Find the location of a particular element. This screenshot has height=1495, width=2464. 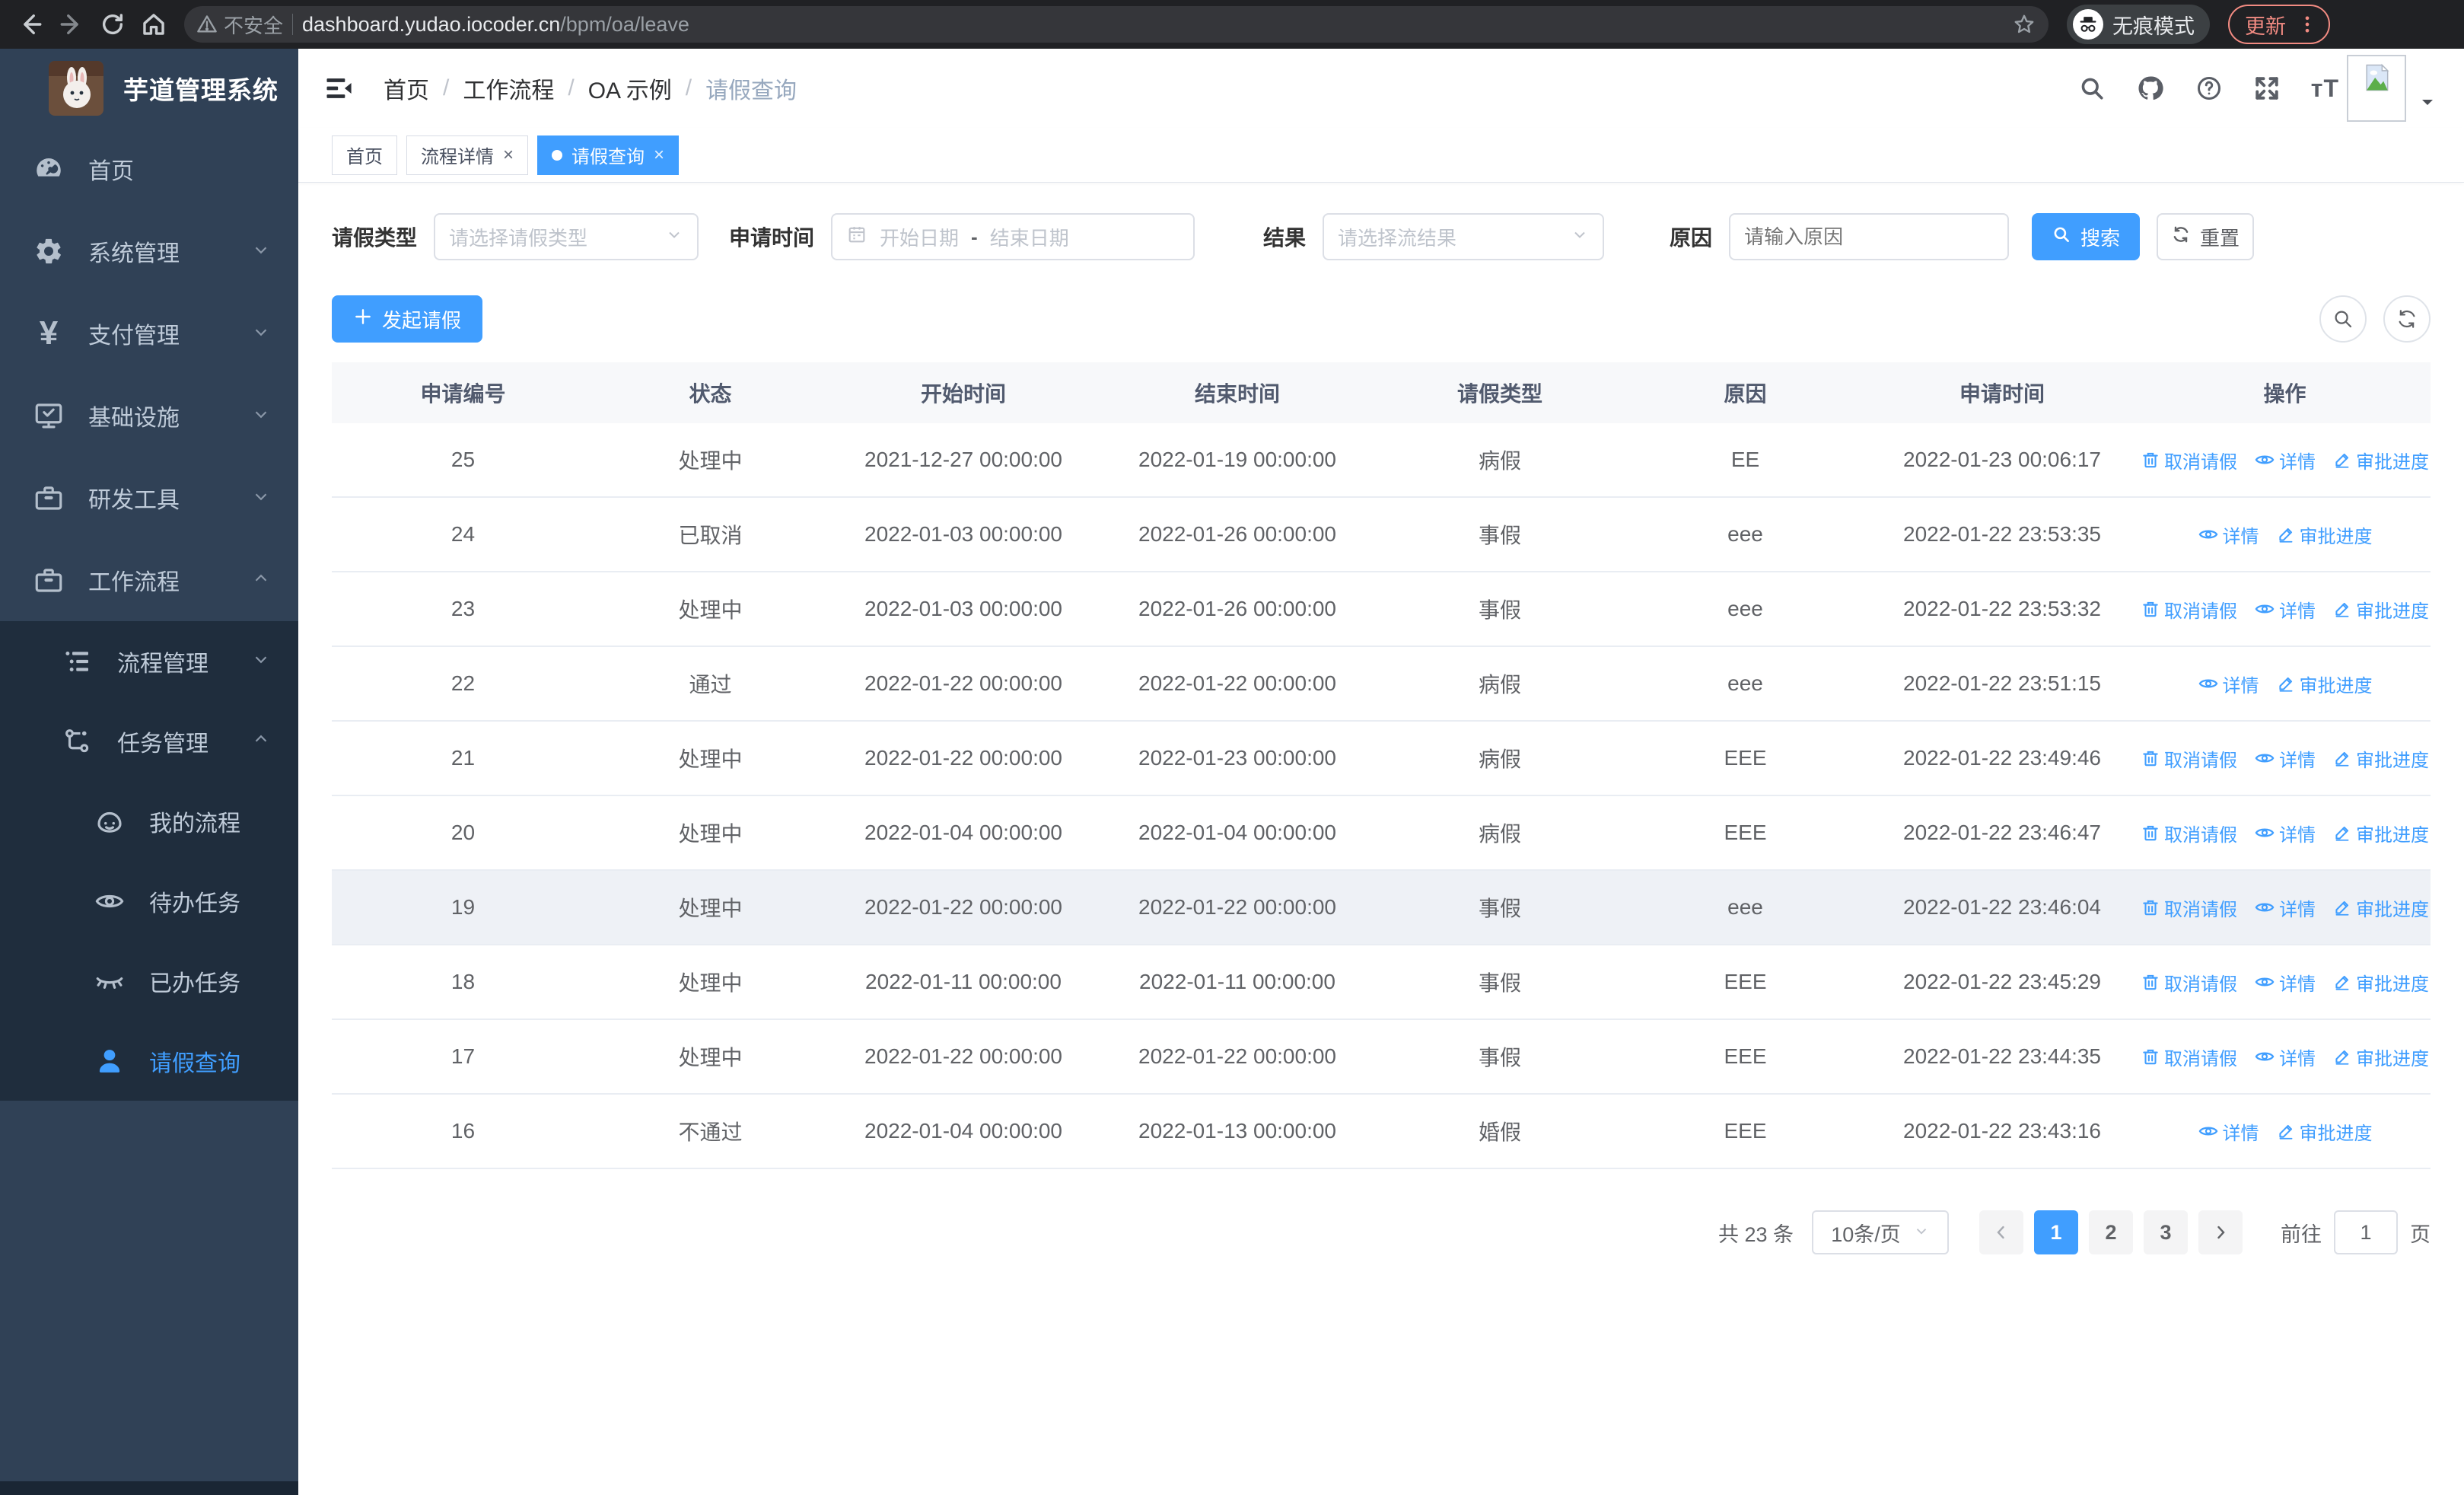

sidebar-item-10: 已办任务 is located at coordinates (149, 981).